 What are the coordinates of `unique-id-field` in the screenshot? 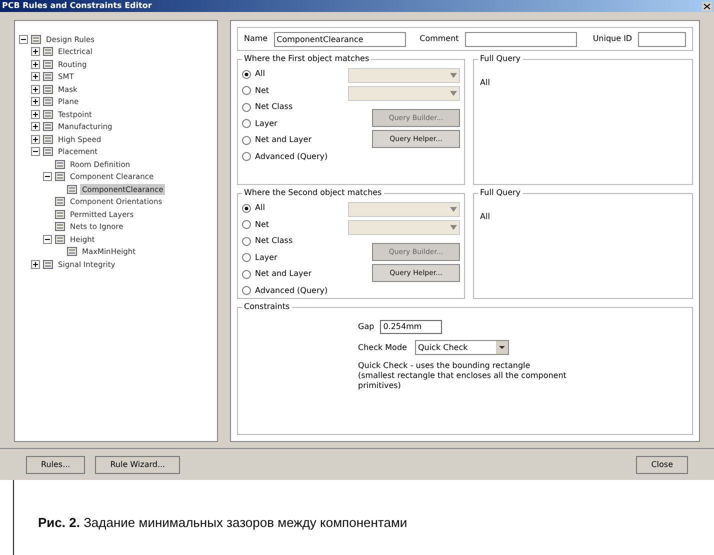 It's located at (662, 39).